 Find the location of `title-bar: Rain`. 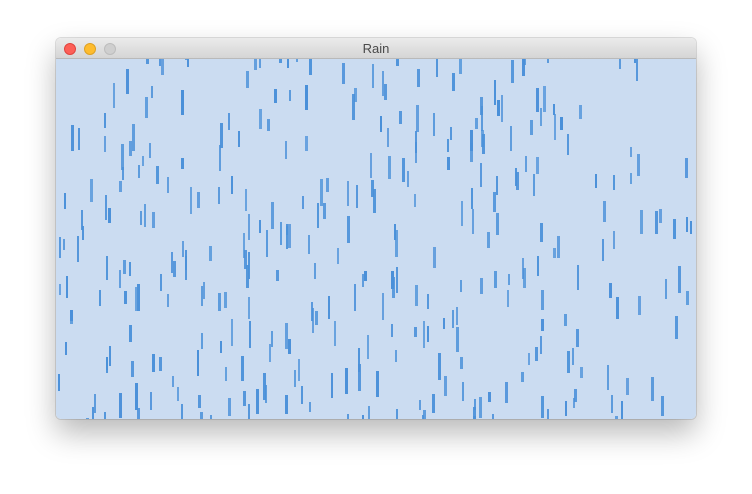

title-bar: Rain is located at coordinates (376, 48).